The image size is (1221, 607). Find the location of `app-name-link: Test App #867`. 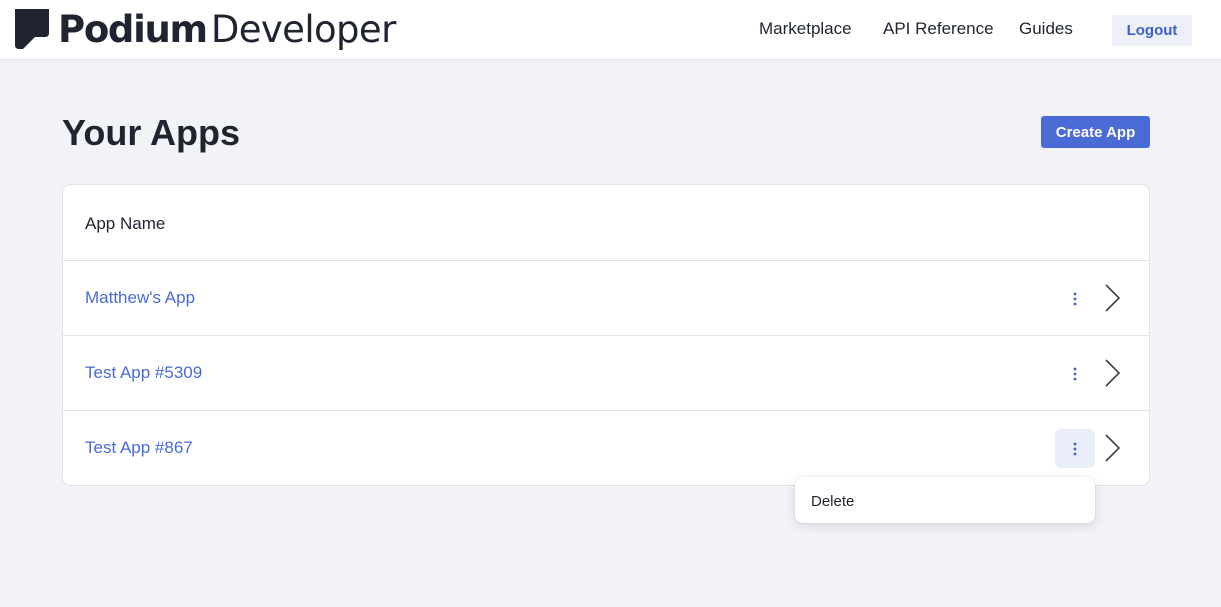

app-name-link: Test App #867 is located at coordinates (139, 448).